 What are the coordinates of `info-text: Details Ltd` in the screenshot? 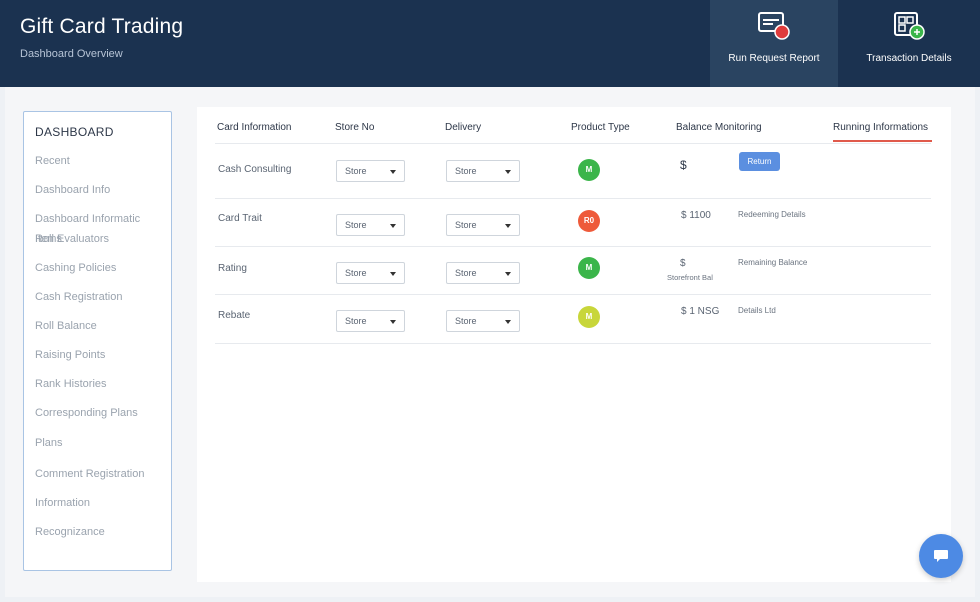 It's located at (757, 310).